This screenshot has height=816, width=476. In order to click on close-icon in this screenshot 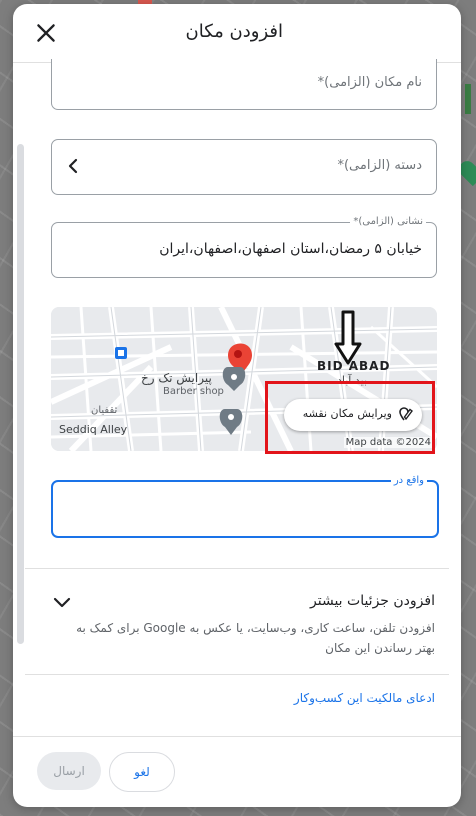, I will do `click(46, 33)`.